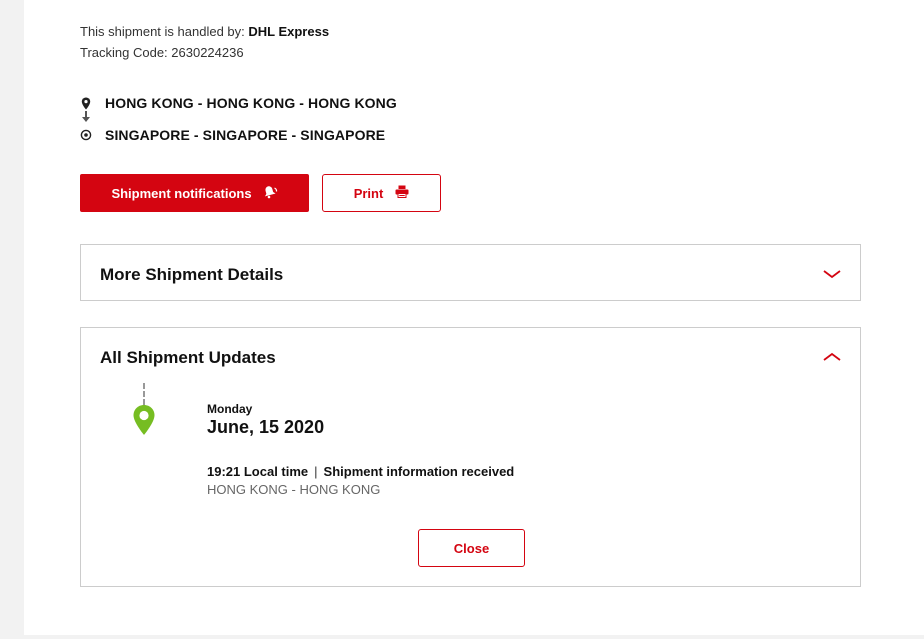 The height and width of the screenshot is (639, 924). Describe the element at coordinates (144, 394) in the screenshot. I see `timeline-connector` at that location.